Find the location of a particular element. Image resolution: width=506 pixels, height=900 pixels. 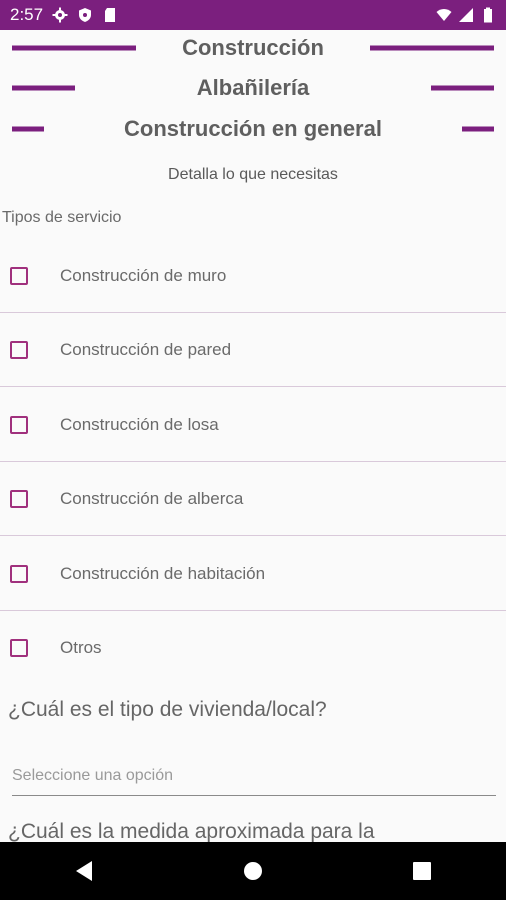

battery-icon is located at coordinates (488, 15).